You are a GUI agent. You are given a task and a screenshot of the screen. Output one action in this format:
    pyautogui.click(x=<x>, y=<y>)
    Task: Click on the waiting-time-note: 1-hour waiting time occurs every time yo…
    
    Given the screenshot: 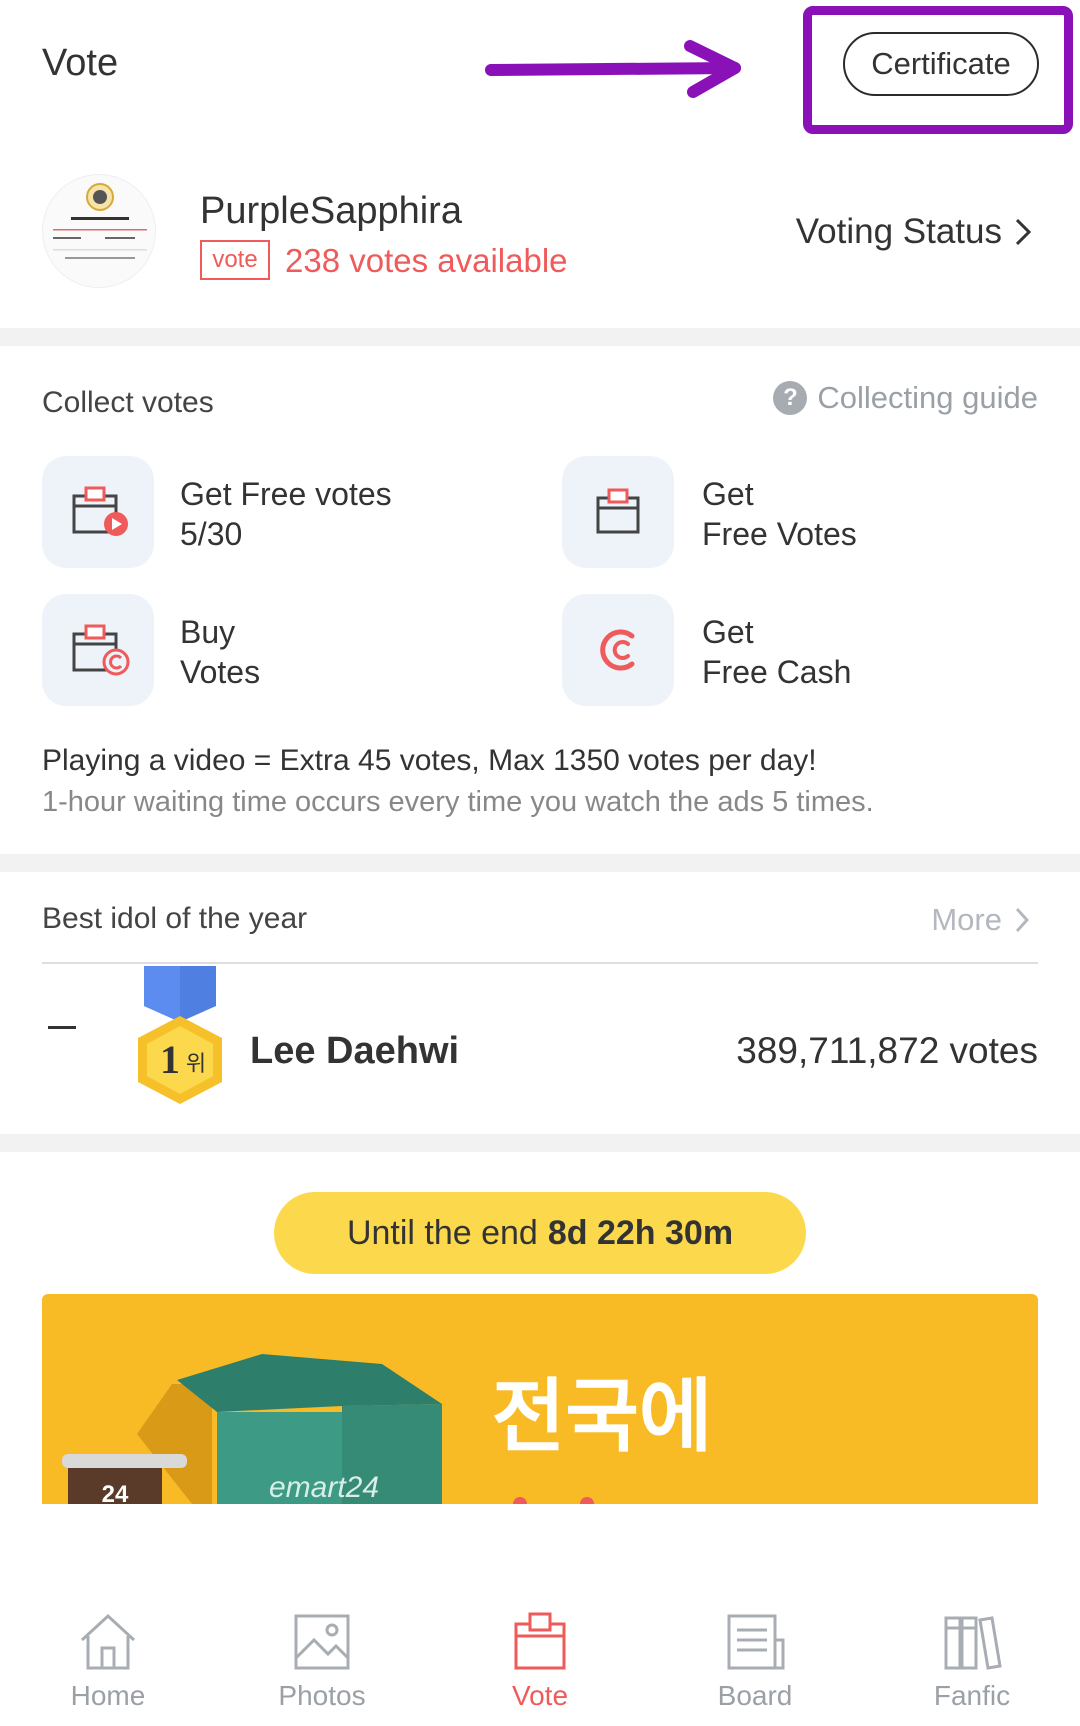 What is the action you would take?
    pyautogui.click(x=458, y=802)
    